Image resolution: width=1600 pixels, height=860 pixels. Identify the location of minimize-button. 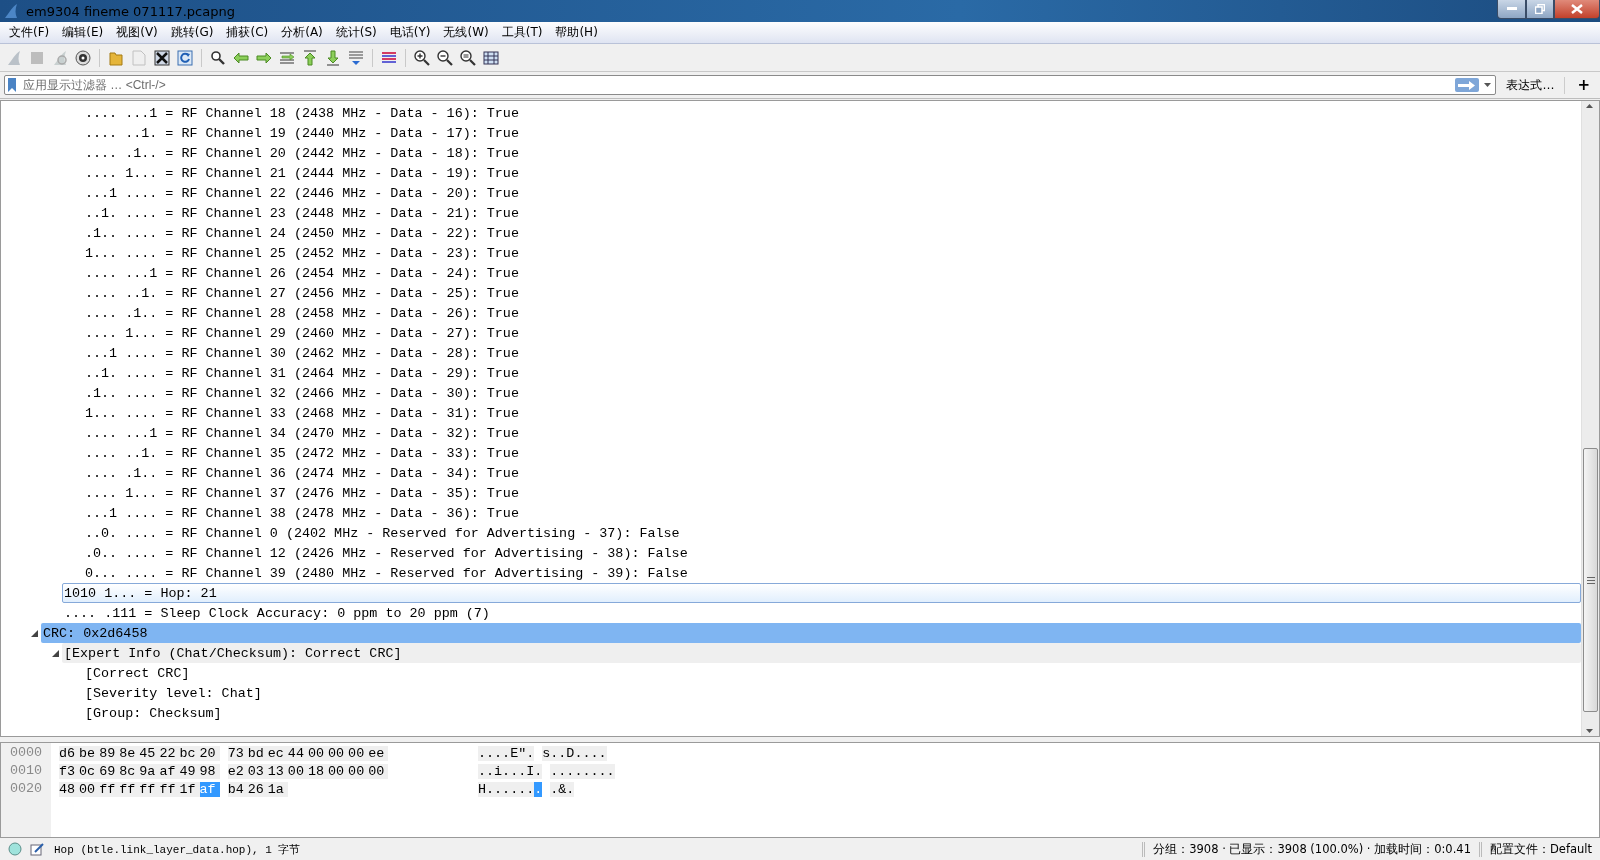
(1511, 9).